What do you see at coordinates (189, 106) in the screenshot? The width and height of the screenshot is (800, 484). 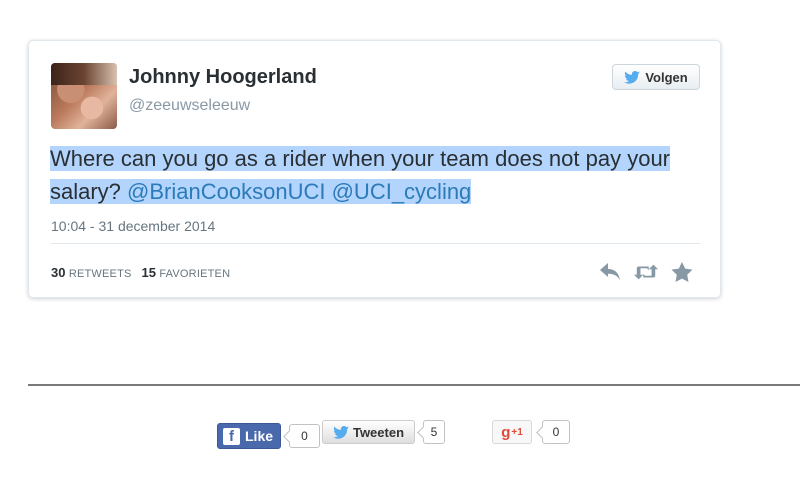 I see `author-handle: @zeeuwseleeuw` at bounding box center [189, 106].